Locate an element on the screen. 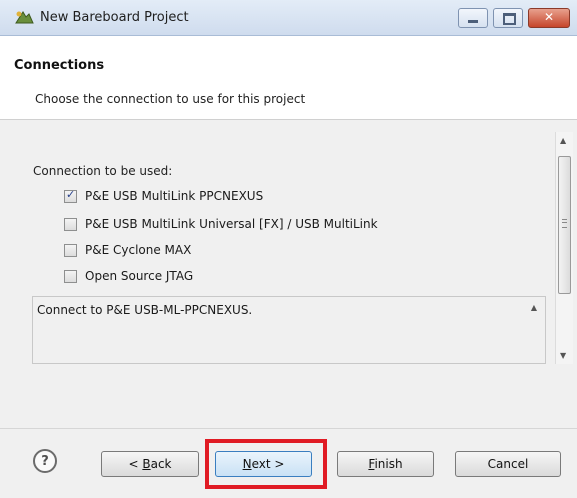 This screenshot has width=577, height=498. option-label: P&E USB MultiLink PPCNEXUS is located at coordinates (174, 196).